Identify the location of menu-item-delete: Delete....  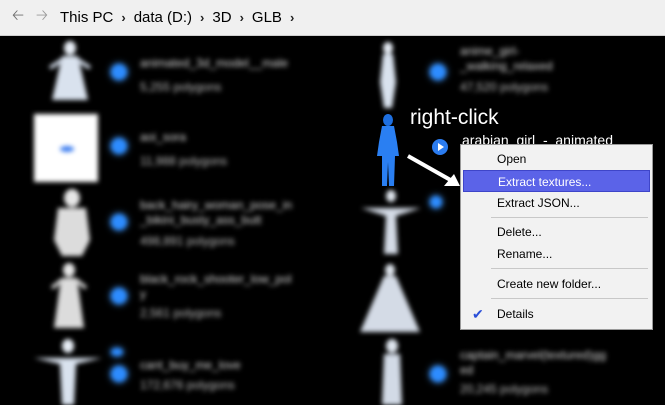
(556, 232).